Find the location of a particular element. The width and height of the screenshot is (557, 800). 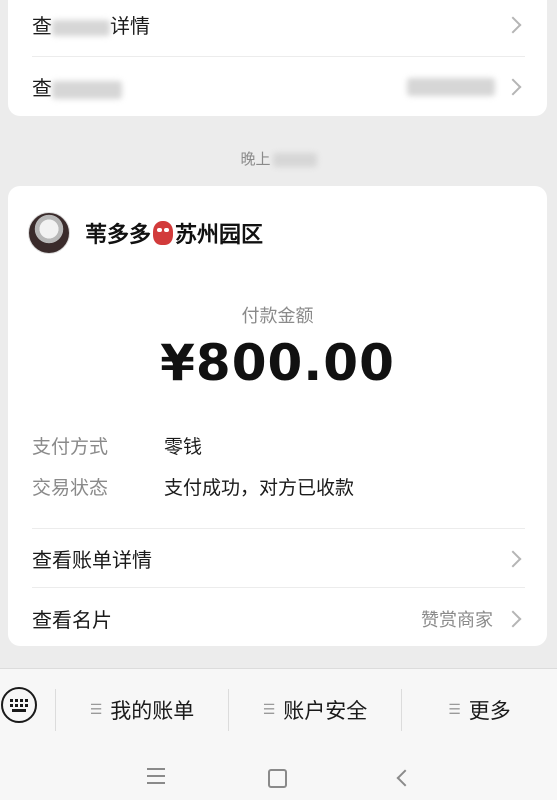

payment-method-label: 支付方式 is located at coordinates (70, 447).